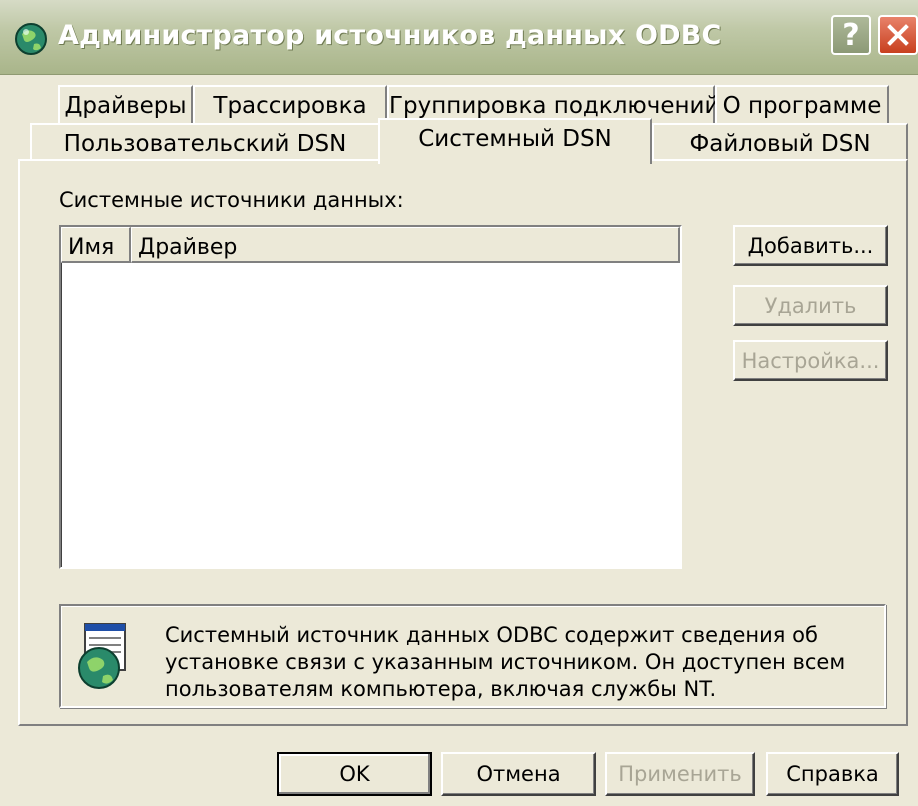  I want to click on tab-label: Пользовательский DSN, so click(205, 144).